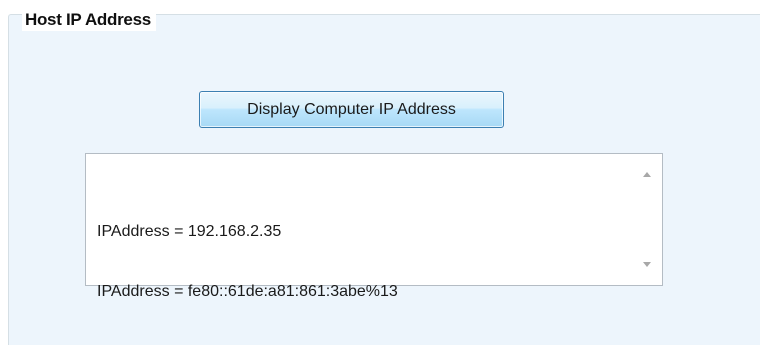 This screenshot has width=760, height=345. I want to click on scroll-up-arrow-icon, so click(647, 174).